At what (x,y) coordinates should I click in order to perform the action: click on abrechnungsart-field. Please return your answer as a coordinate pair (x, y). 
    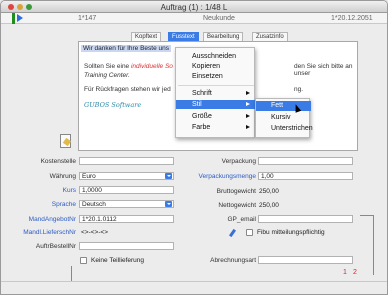
    Looking at the image, I should click on (305, 260).